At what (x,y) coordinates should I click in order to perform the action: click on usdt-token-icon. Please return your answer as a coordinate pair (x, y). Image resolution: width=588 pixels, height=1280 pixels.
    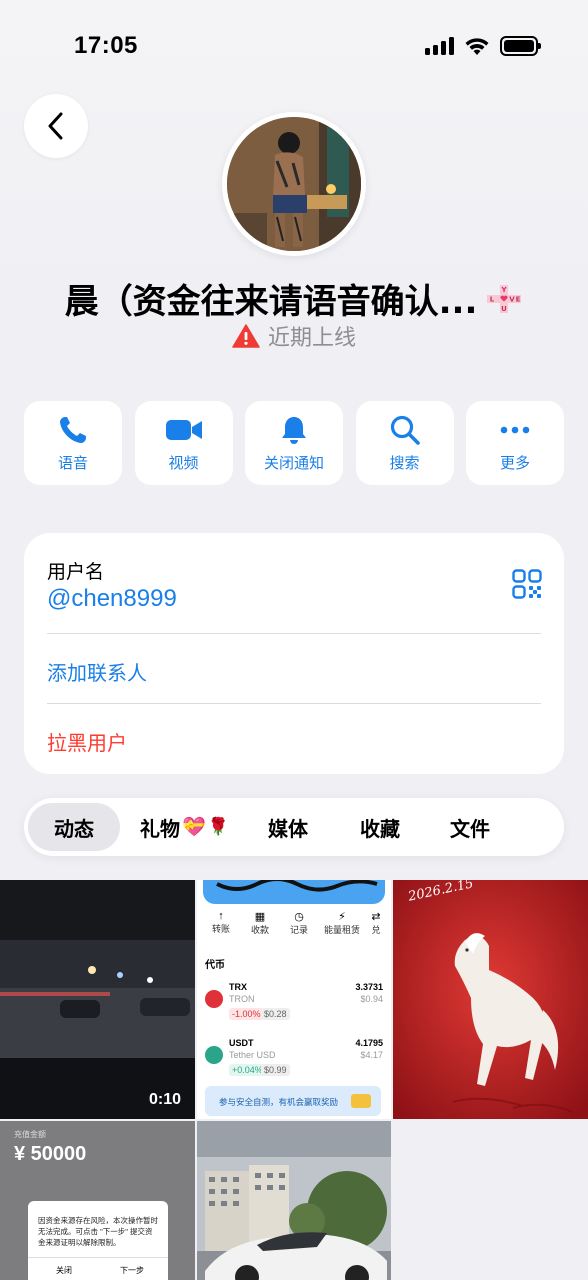
    Looking at the image, I should click on (214, 1055).